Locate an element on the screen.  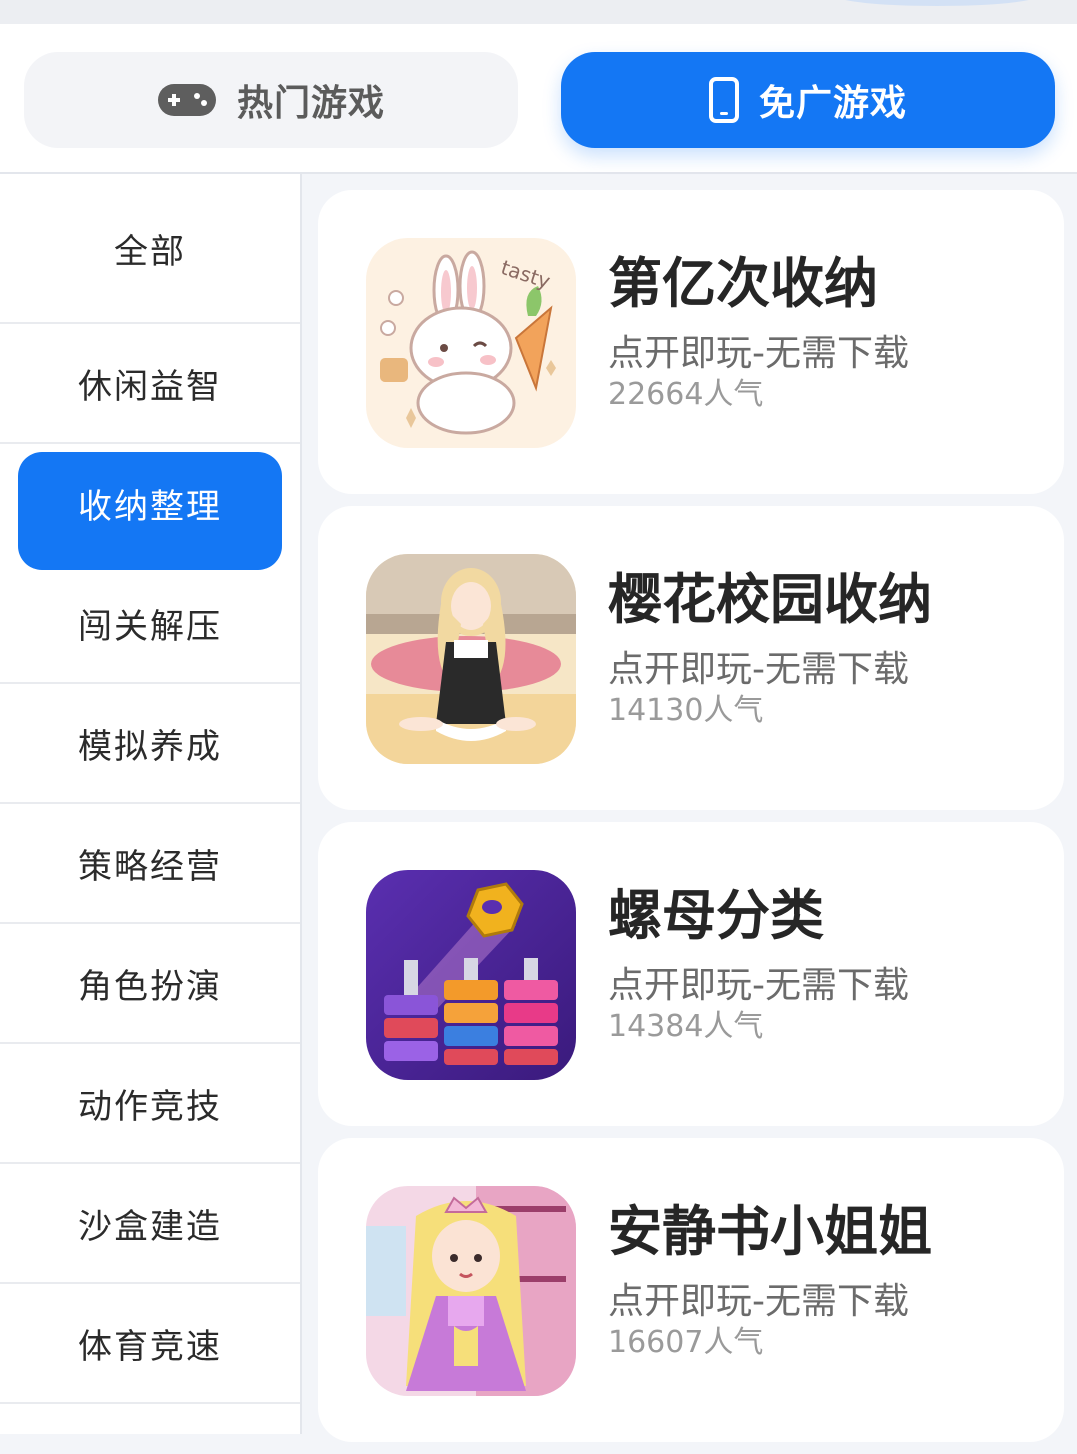
category-label: 体育竞速 is located at coordinates (150, 1346).